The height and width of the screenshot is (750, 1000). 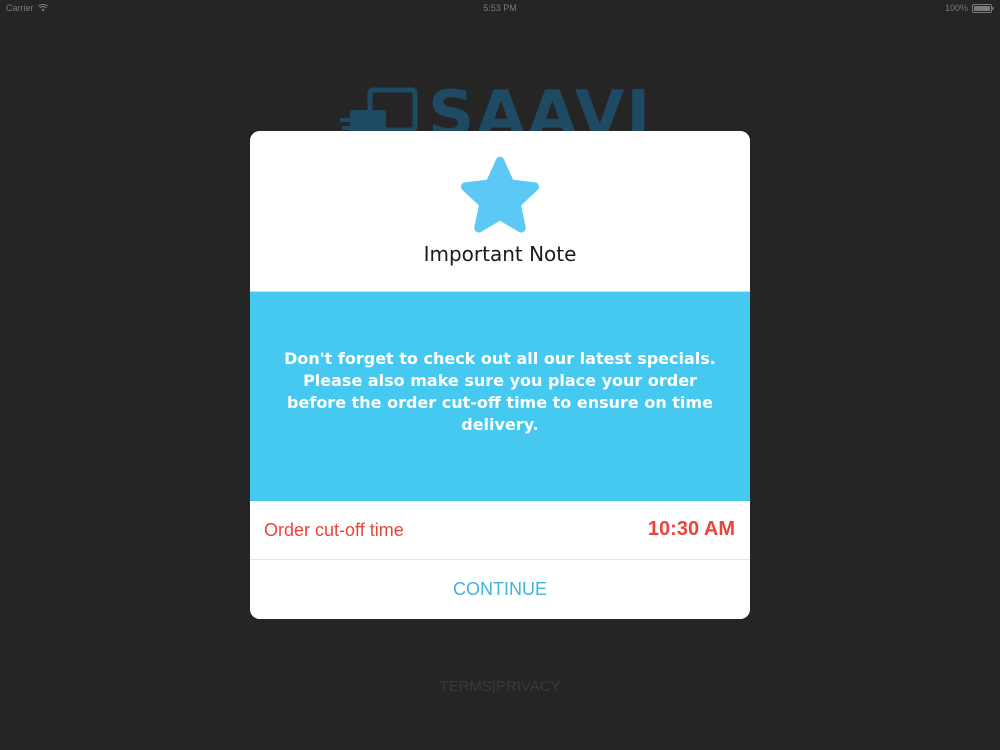 I want to click on cutoff-time-value: 10:30 AM, so click(x=691, y=529).